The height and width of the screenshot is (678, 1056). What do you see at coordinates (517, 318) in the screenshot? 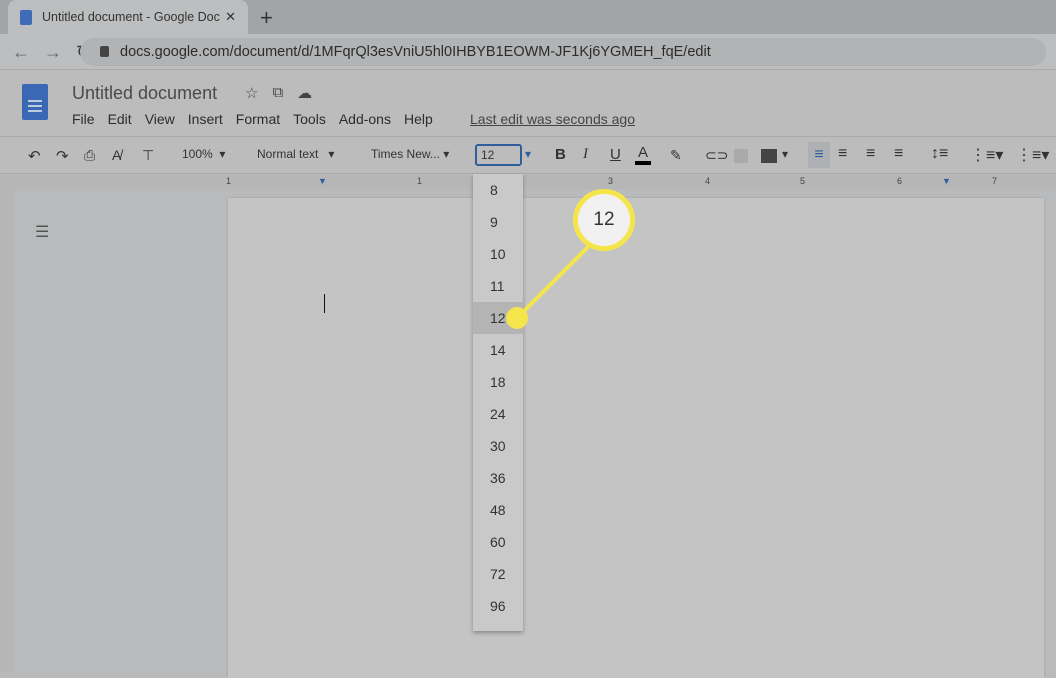
I see `callout-pointer-dot` at bounding box center [517, 318].